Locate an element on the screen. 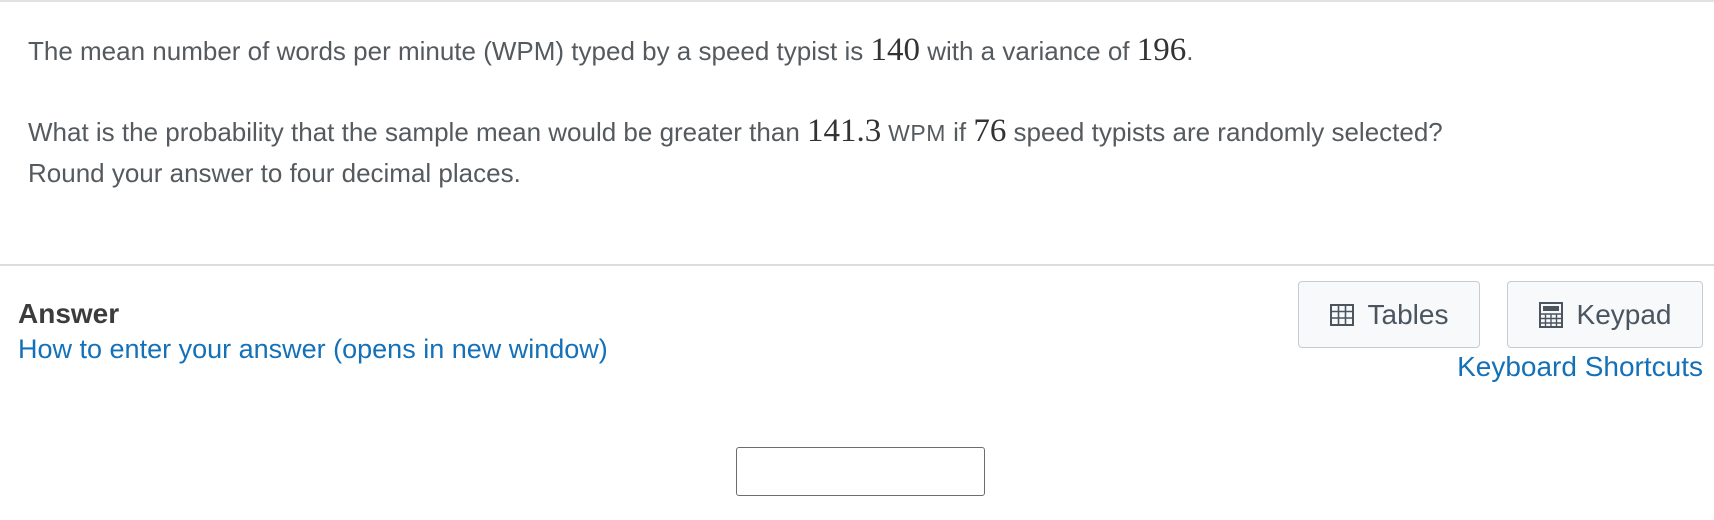 The height and width of the screenshot is (520, 1714). variance-value: 196 is located at coordinates (1161, 50).